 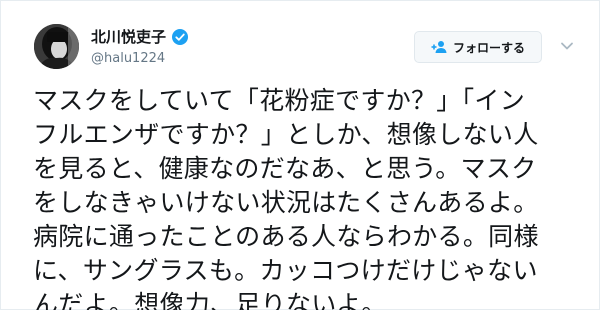 I want to click on tweet-line: マスクをしていて「花粉症ですか？」「イン, so click(x=279, y=100).